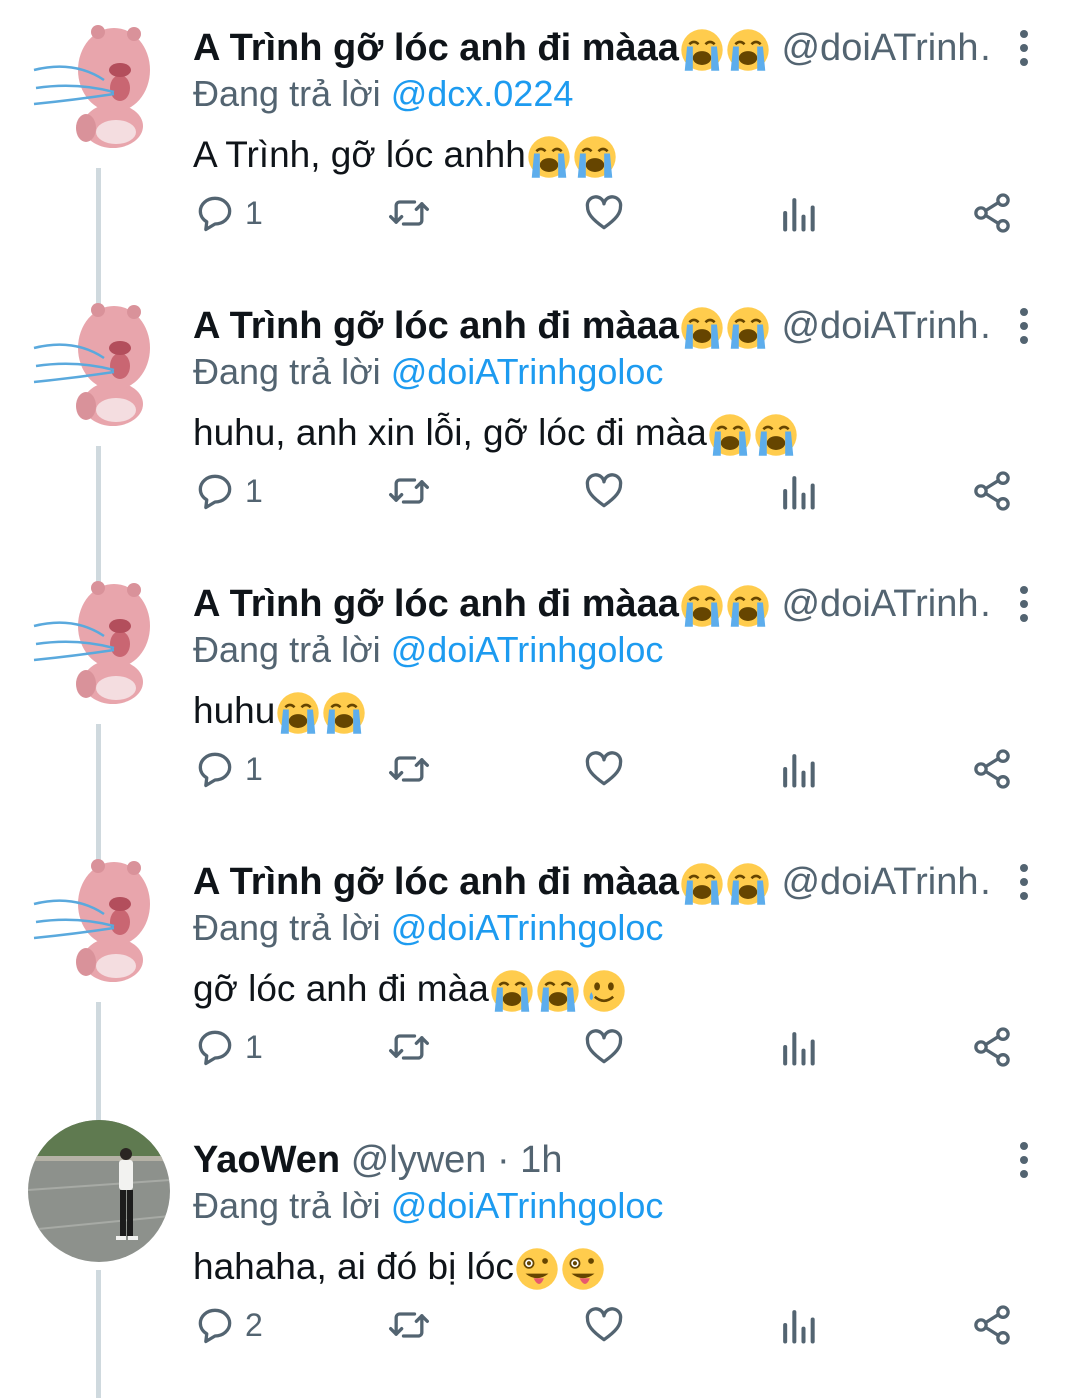  I want to click on tweet-text: huhu, so click(280, 711).